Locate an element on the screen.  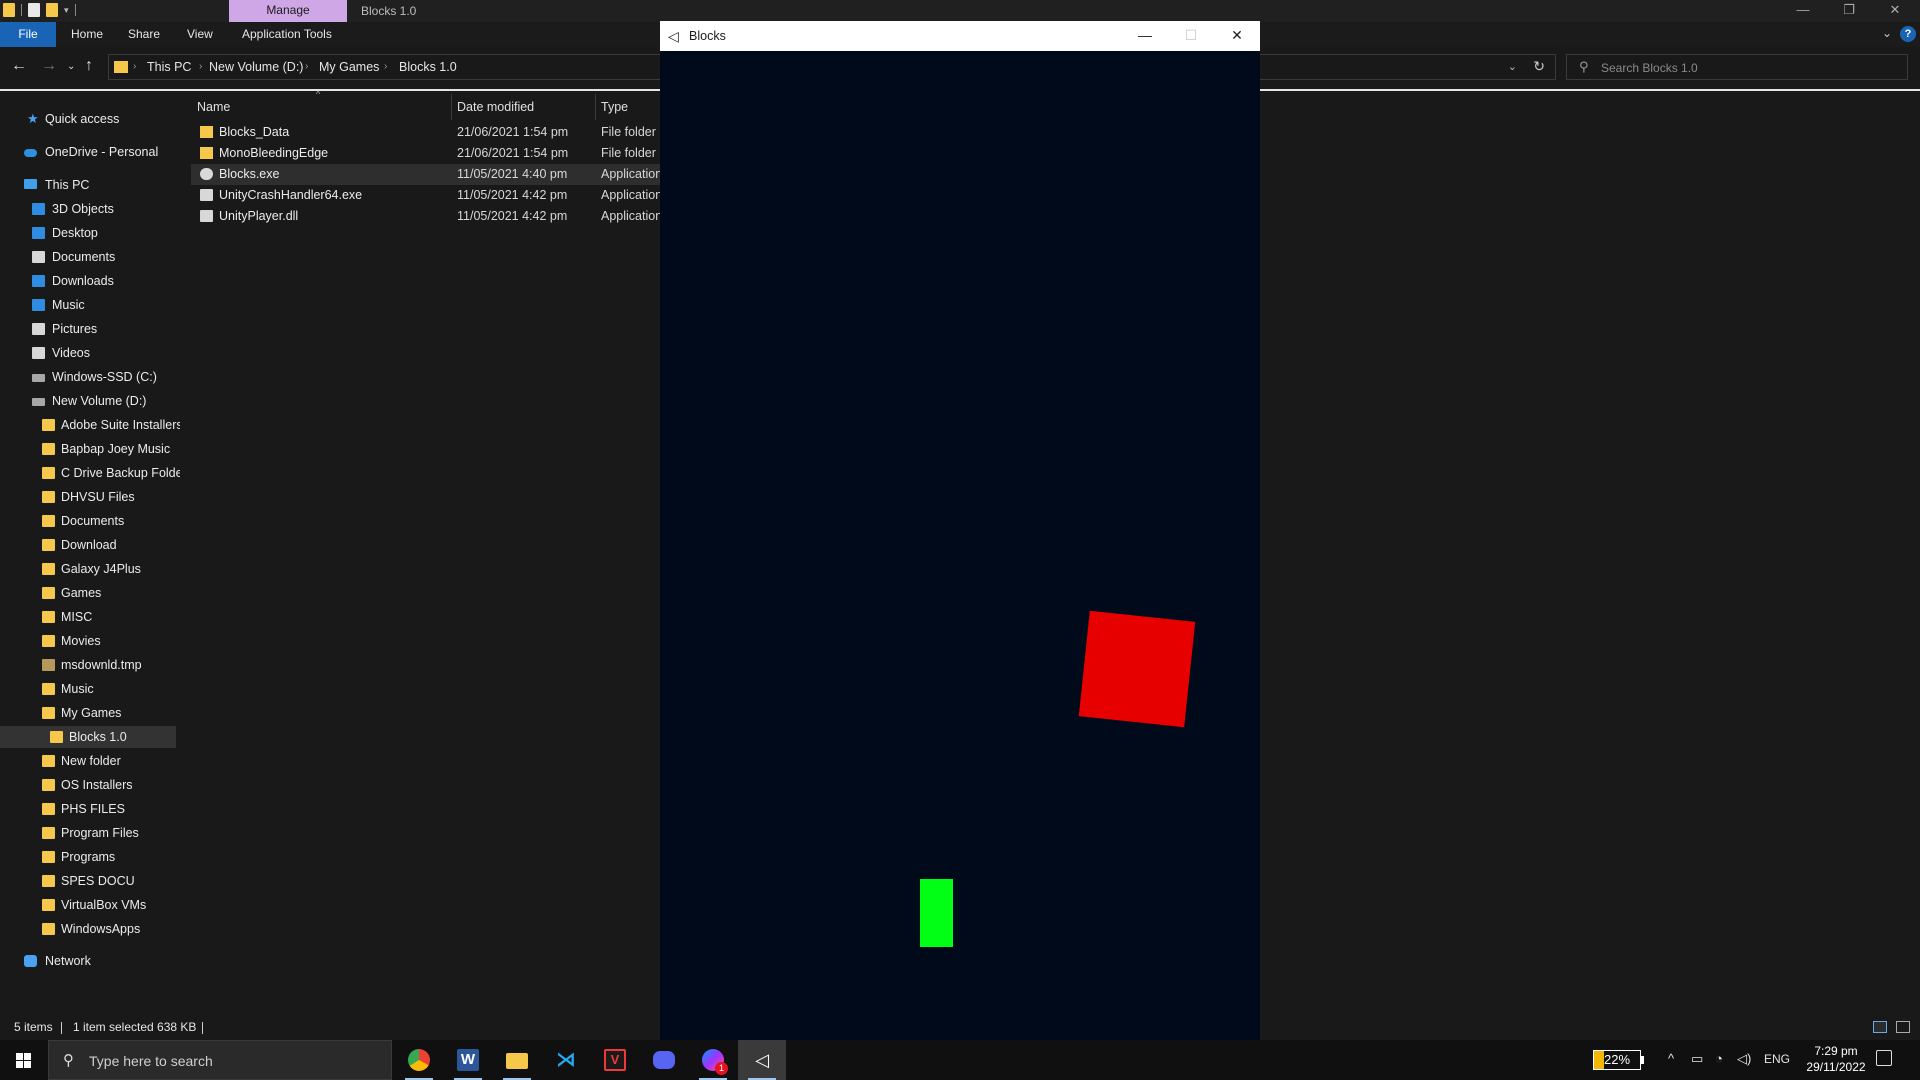
download-icon is located at coordinates (38, 281).